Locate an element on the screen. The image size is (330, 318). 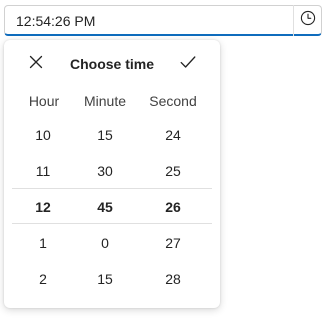
hour-option: 2 is located at coordinates (43, 279).